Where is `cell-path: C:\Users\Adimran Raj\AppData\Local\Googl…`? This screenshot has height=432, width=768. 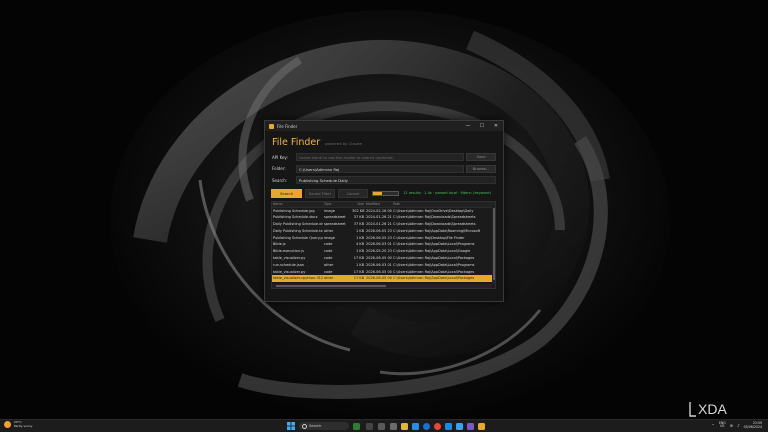 cell-path: C:\Users\Adimran Raj\AppData\Local\Googl… is located at coordinates (432, 251).